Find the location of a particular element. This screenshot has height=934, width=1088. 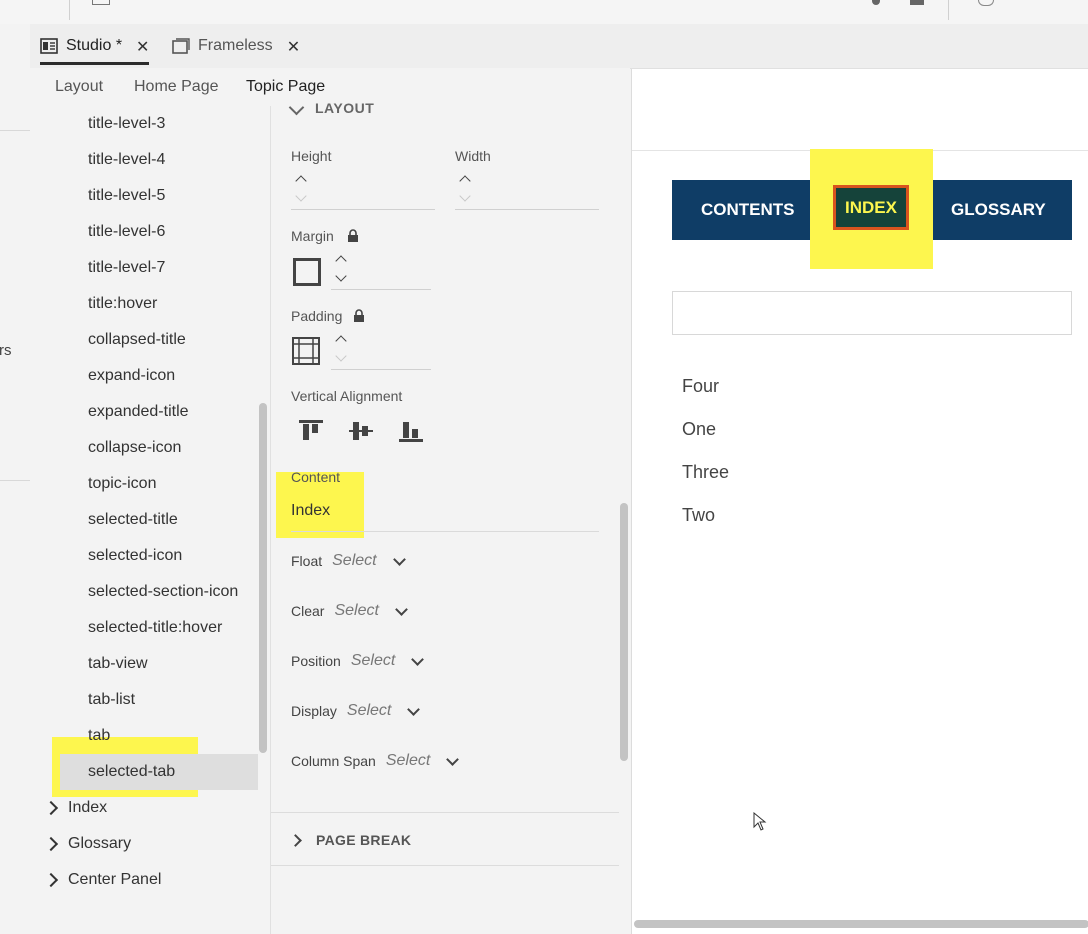

nav-tab-contents: CONTENTS is located at coordinates (748, 210).